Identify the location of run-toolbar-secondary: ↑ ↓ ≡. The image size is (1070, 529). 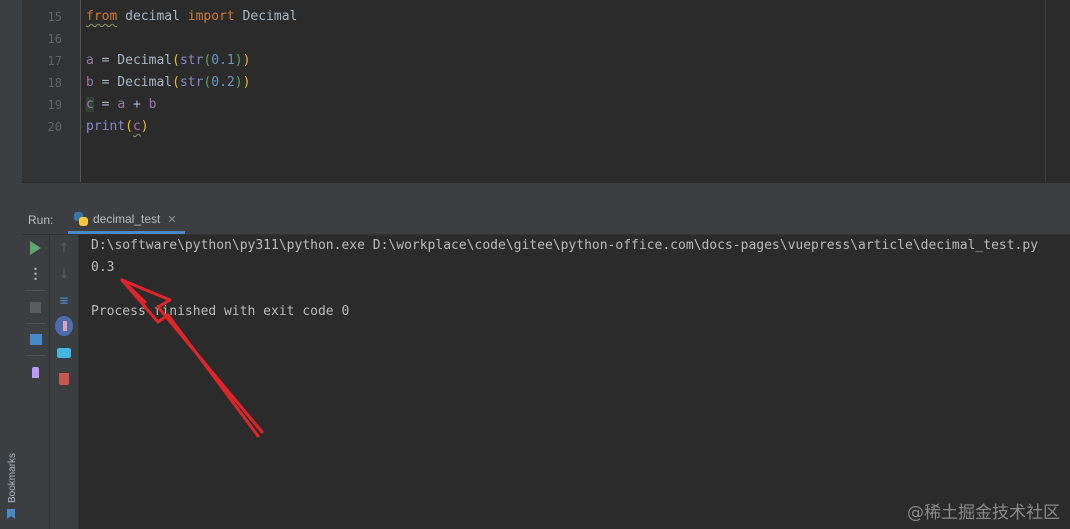
(64, 382).